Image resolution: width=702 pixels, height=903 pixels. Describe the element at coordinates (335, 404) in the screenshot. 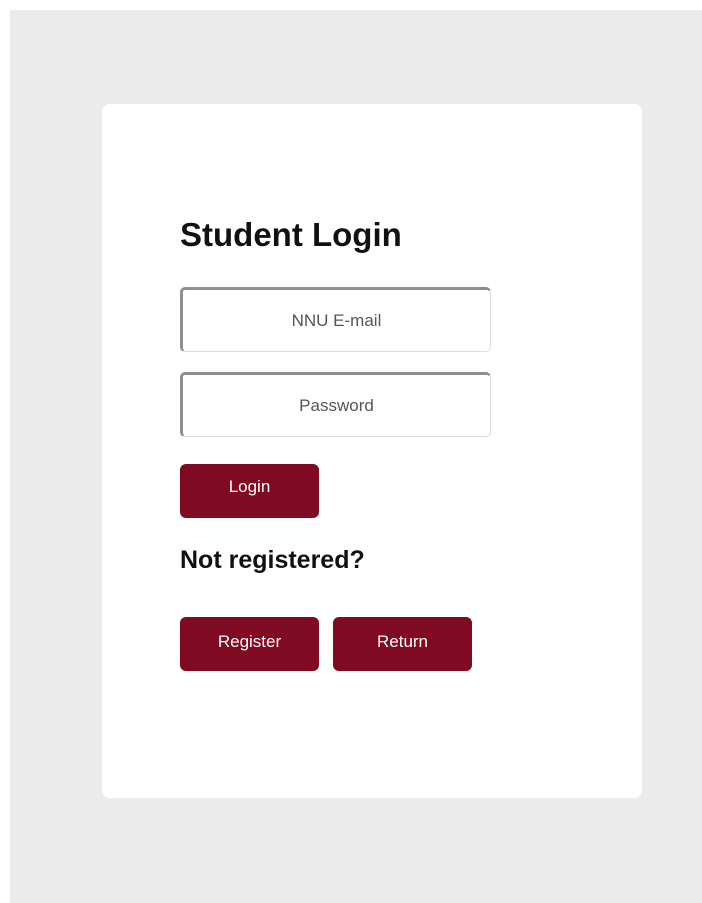

I see `password-field` at that location.